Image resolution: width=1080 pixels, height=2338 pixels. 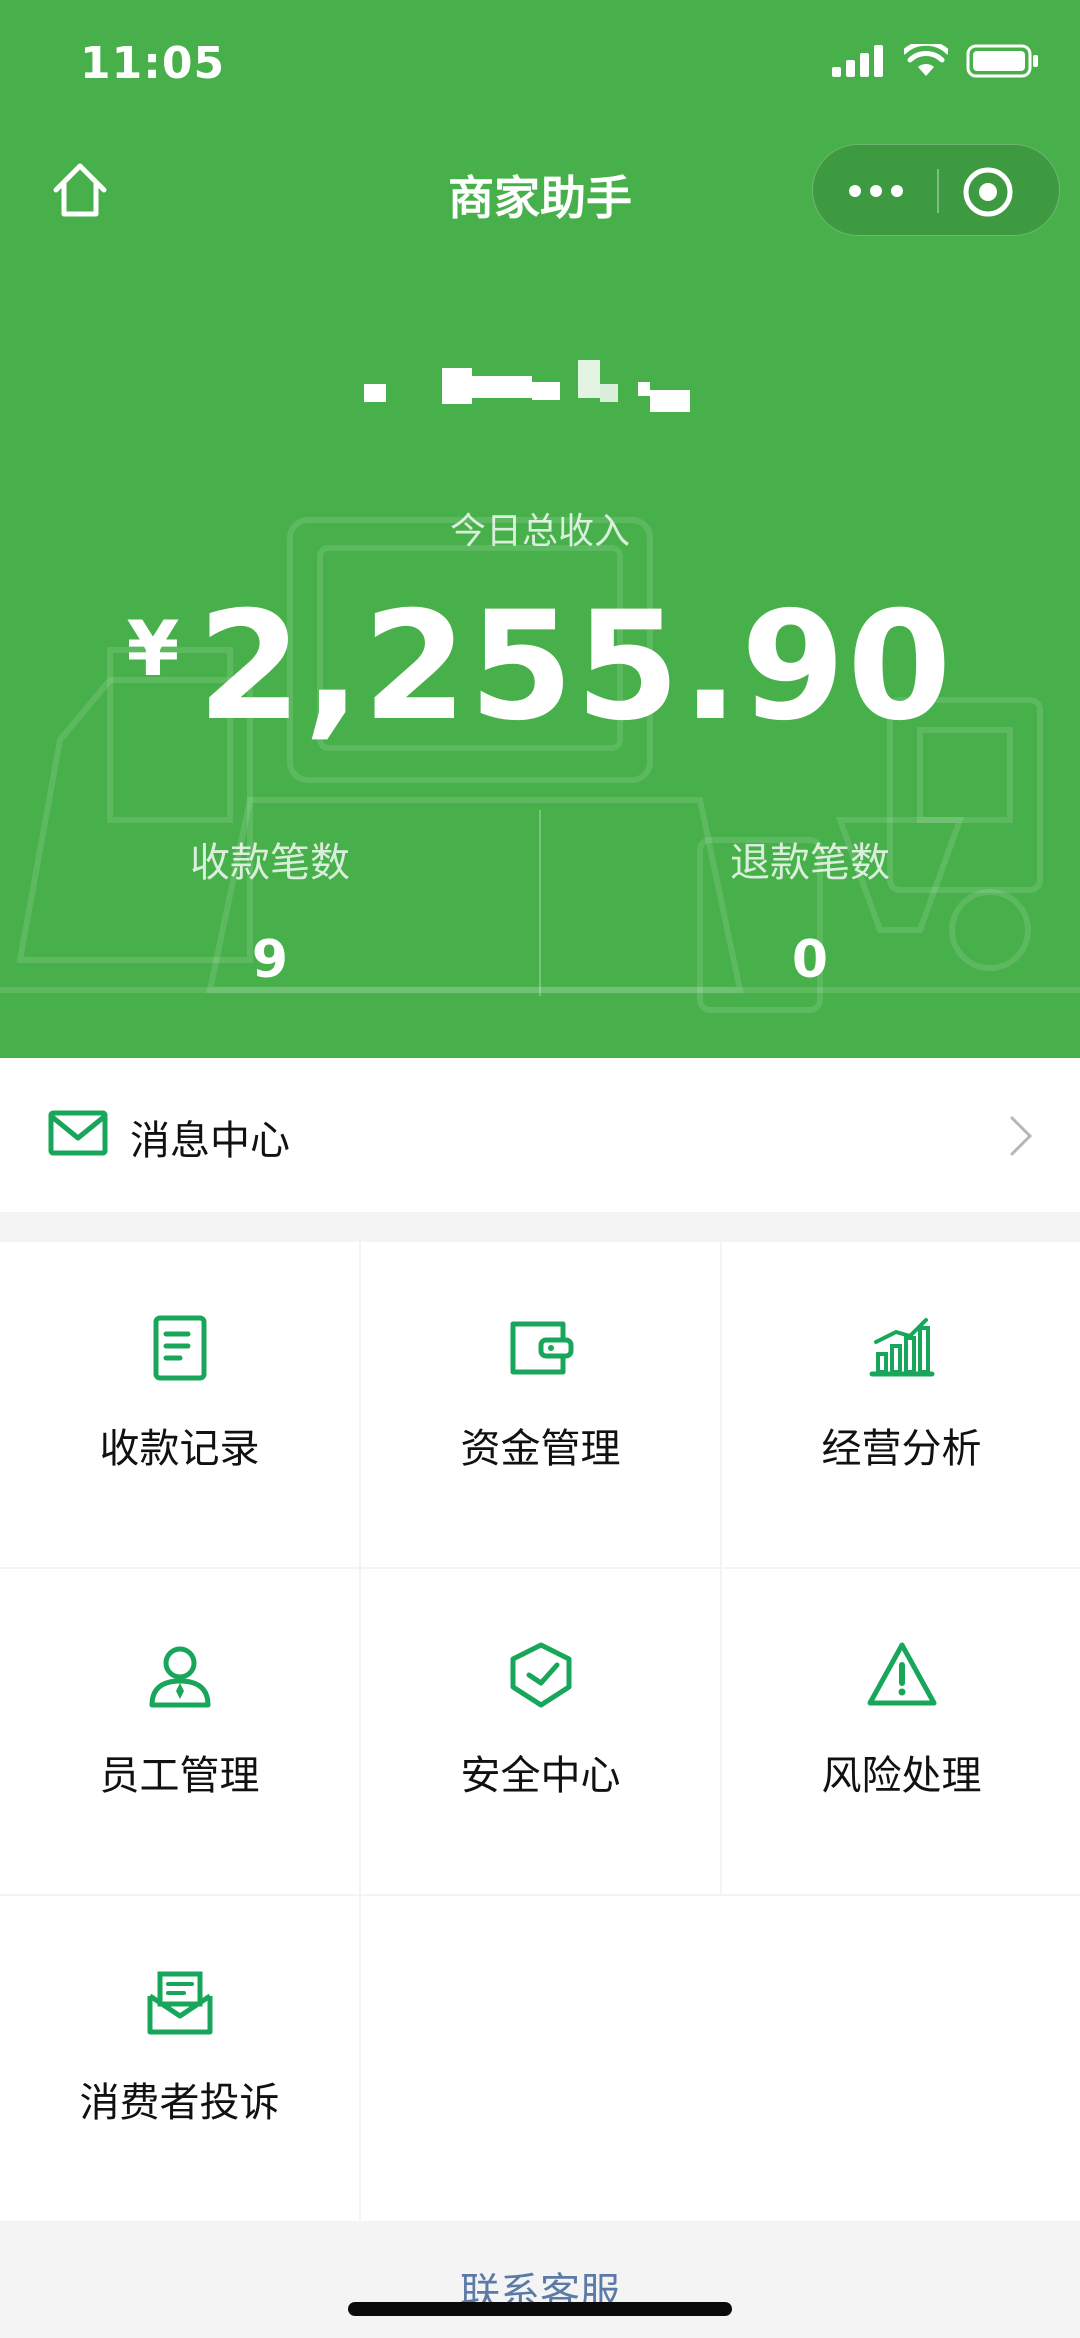 I want to click on wallet-icon, so click(x=542, y=1348).